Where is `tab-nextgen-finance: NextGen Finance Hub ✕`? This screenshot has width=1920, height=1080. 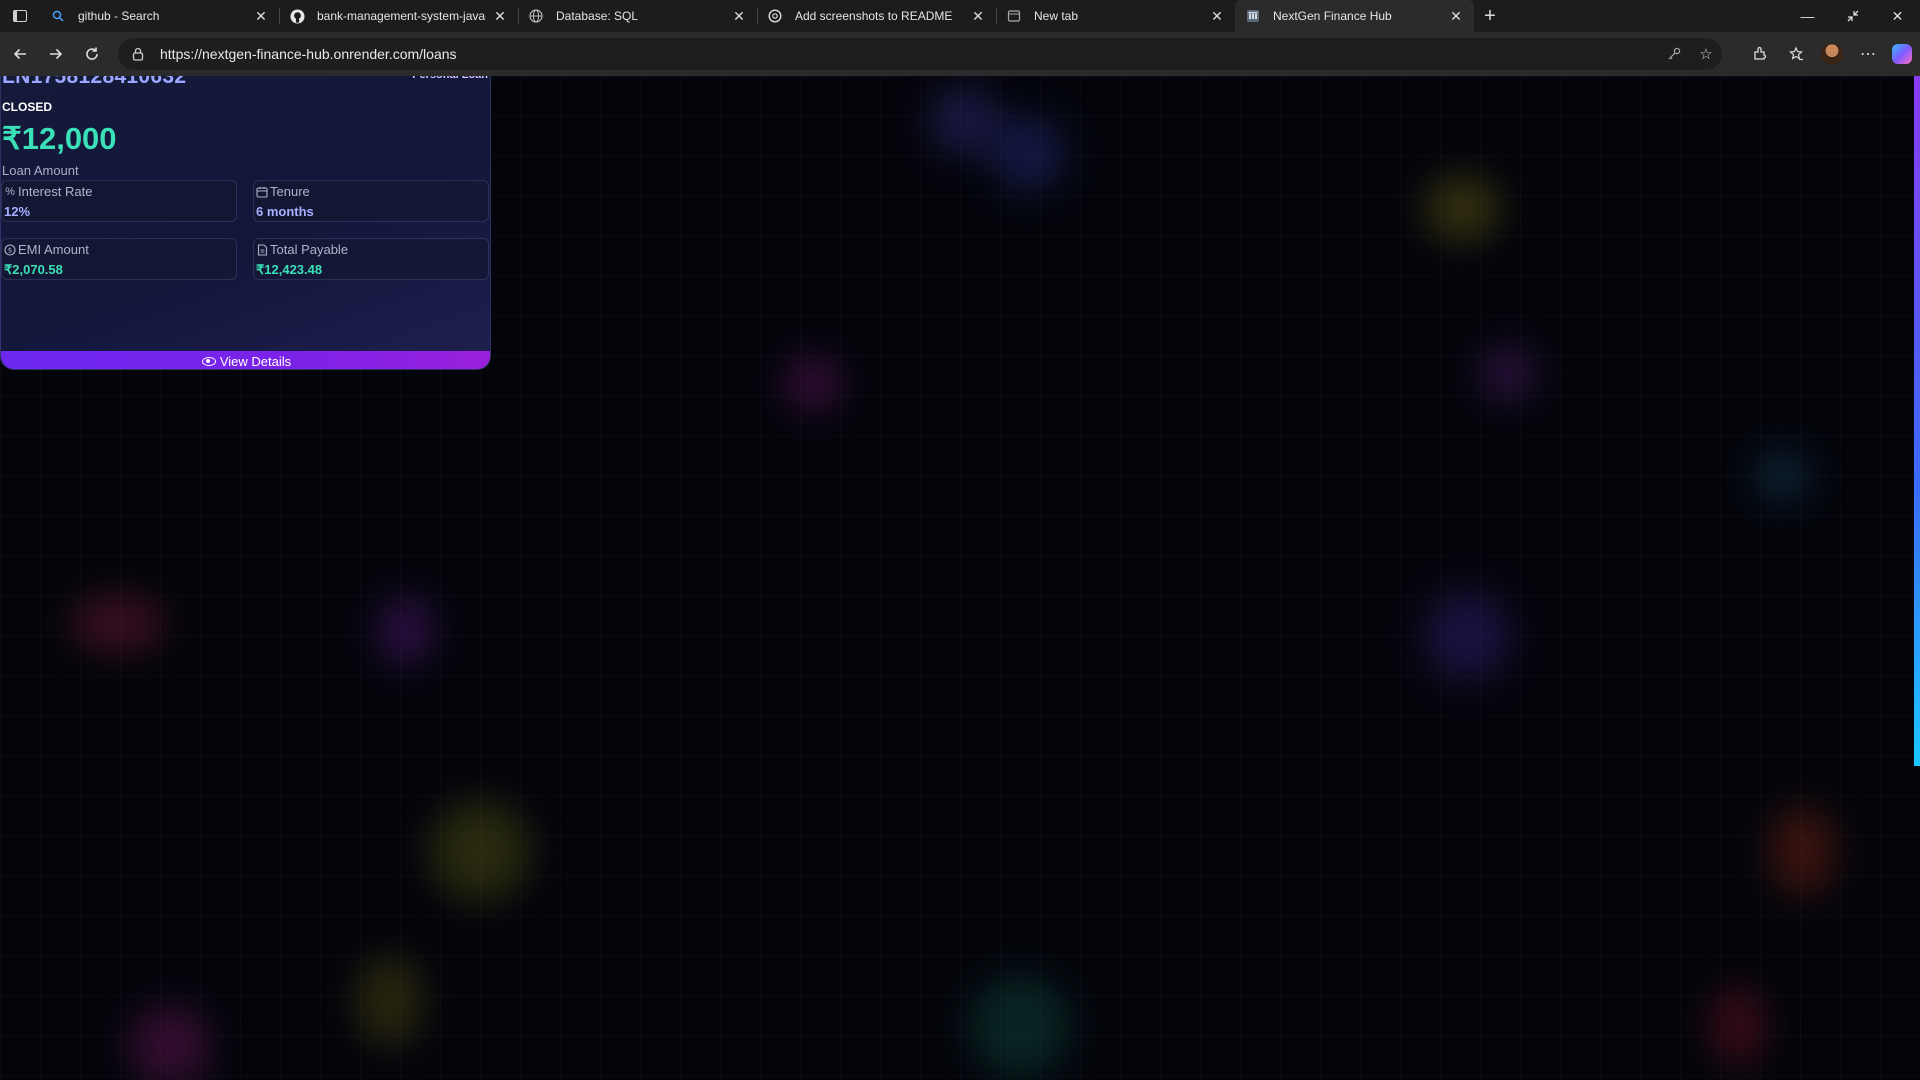
tab-nextgen-finance: NextGen Finance Hub ✕ is located at coordinates (1354, 16).